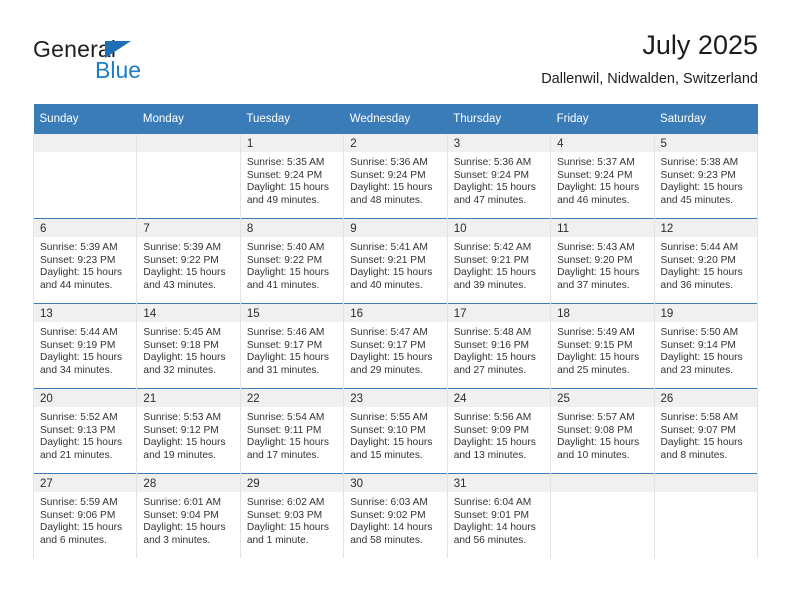  Describe the element at coordinates (595, 430) in the screenshot. I see `sunset-text: Sunset: 9:08 PM` at that location.